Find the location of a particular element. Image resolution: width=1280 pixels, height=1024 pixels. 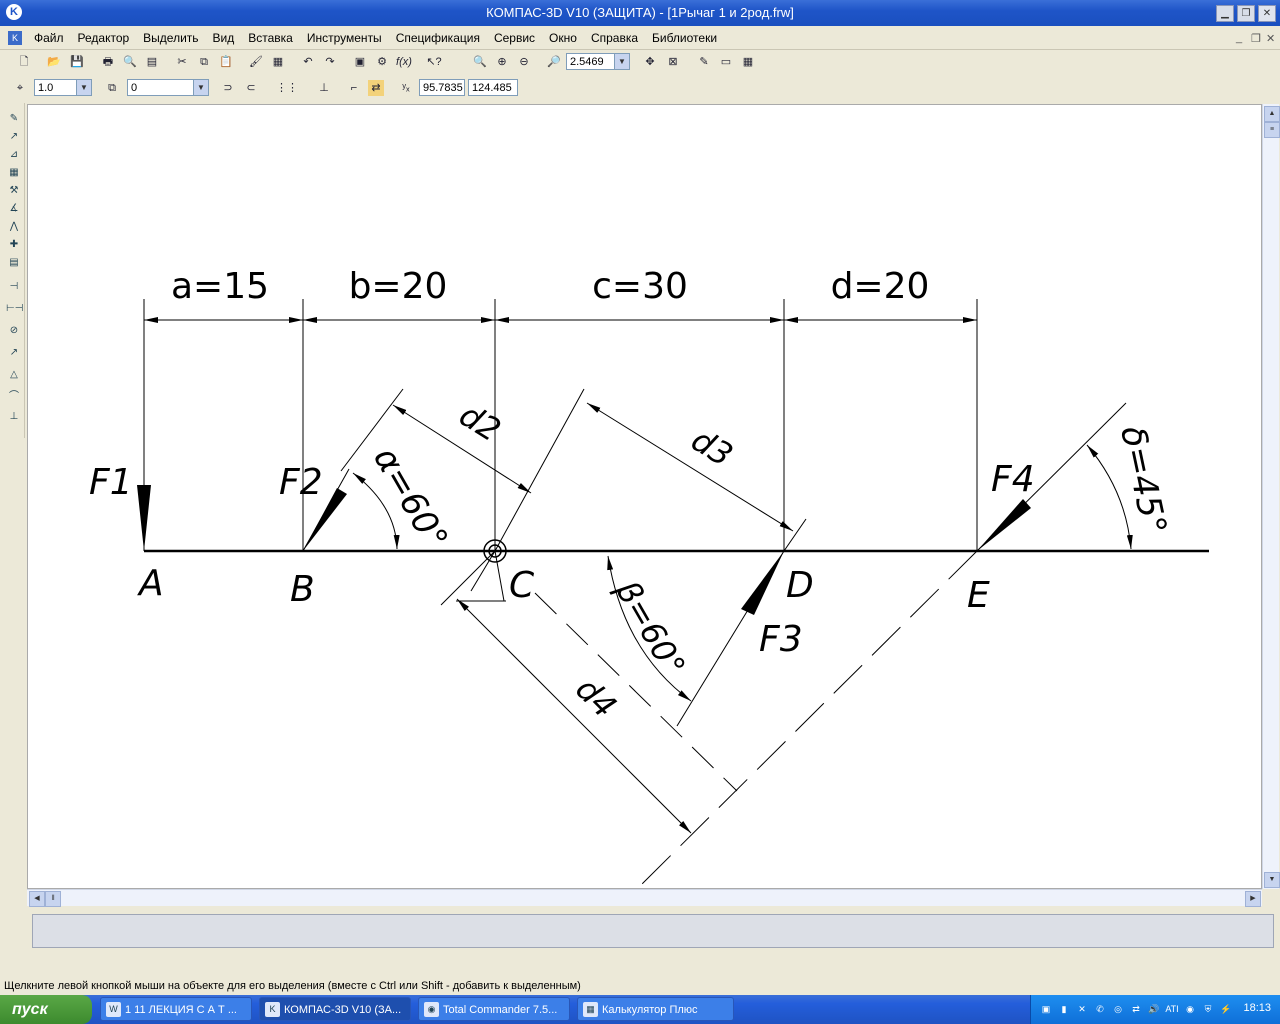

document-icon: K is located at coordinates (15, 38).